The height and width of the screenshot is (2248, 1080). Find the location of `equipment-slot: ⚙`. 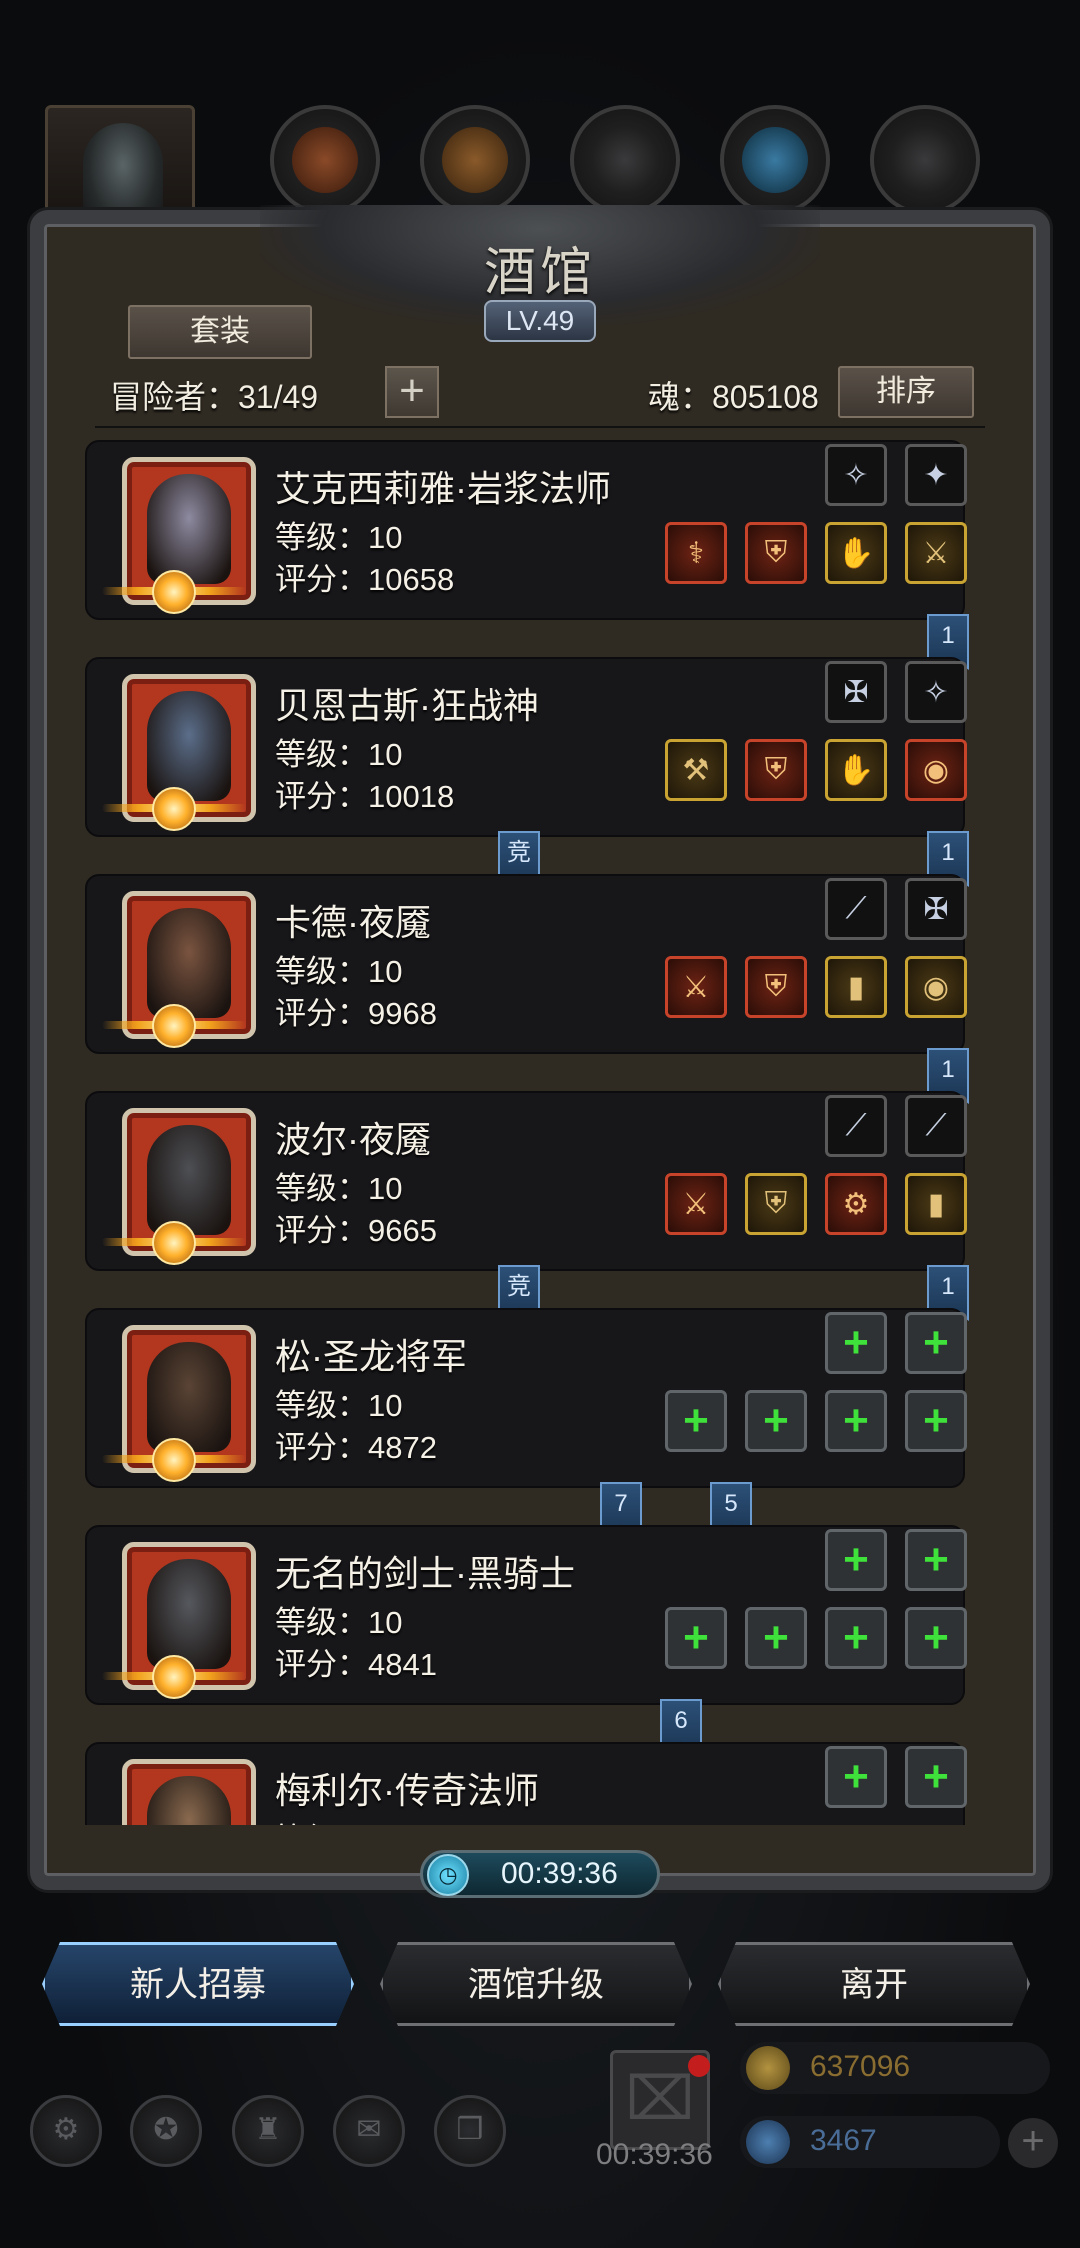

equipment-slot: ⚙ is located at coordinates (856, 1204).